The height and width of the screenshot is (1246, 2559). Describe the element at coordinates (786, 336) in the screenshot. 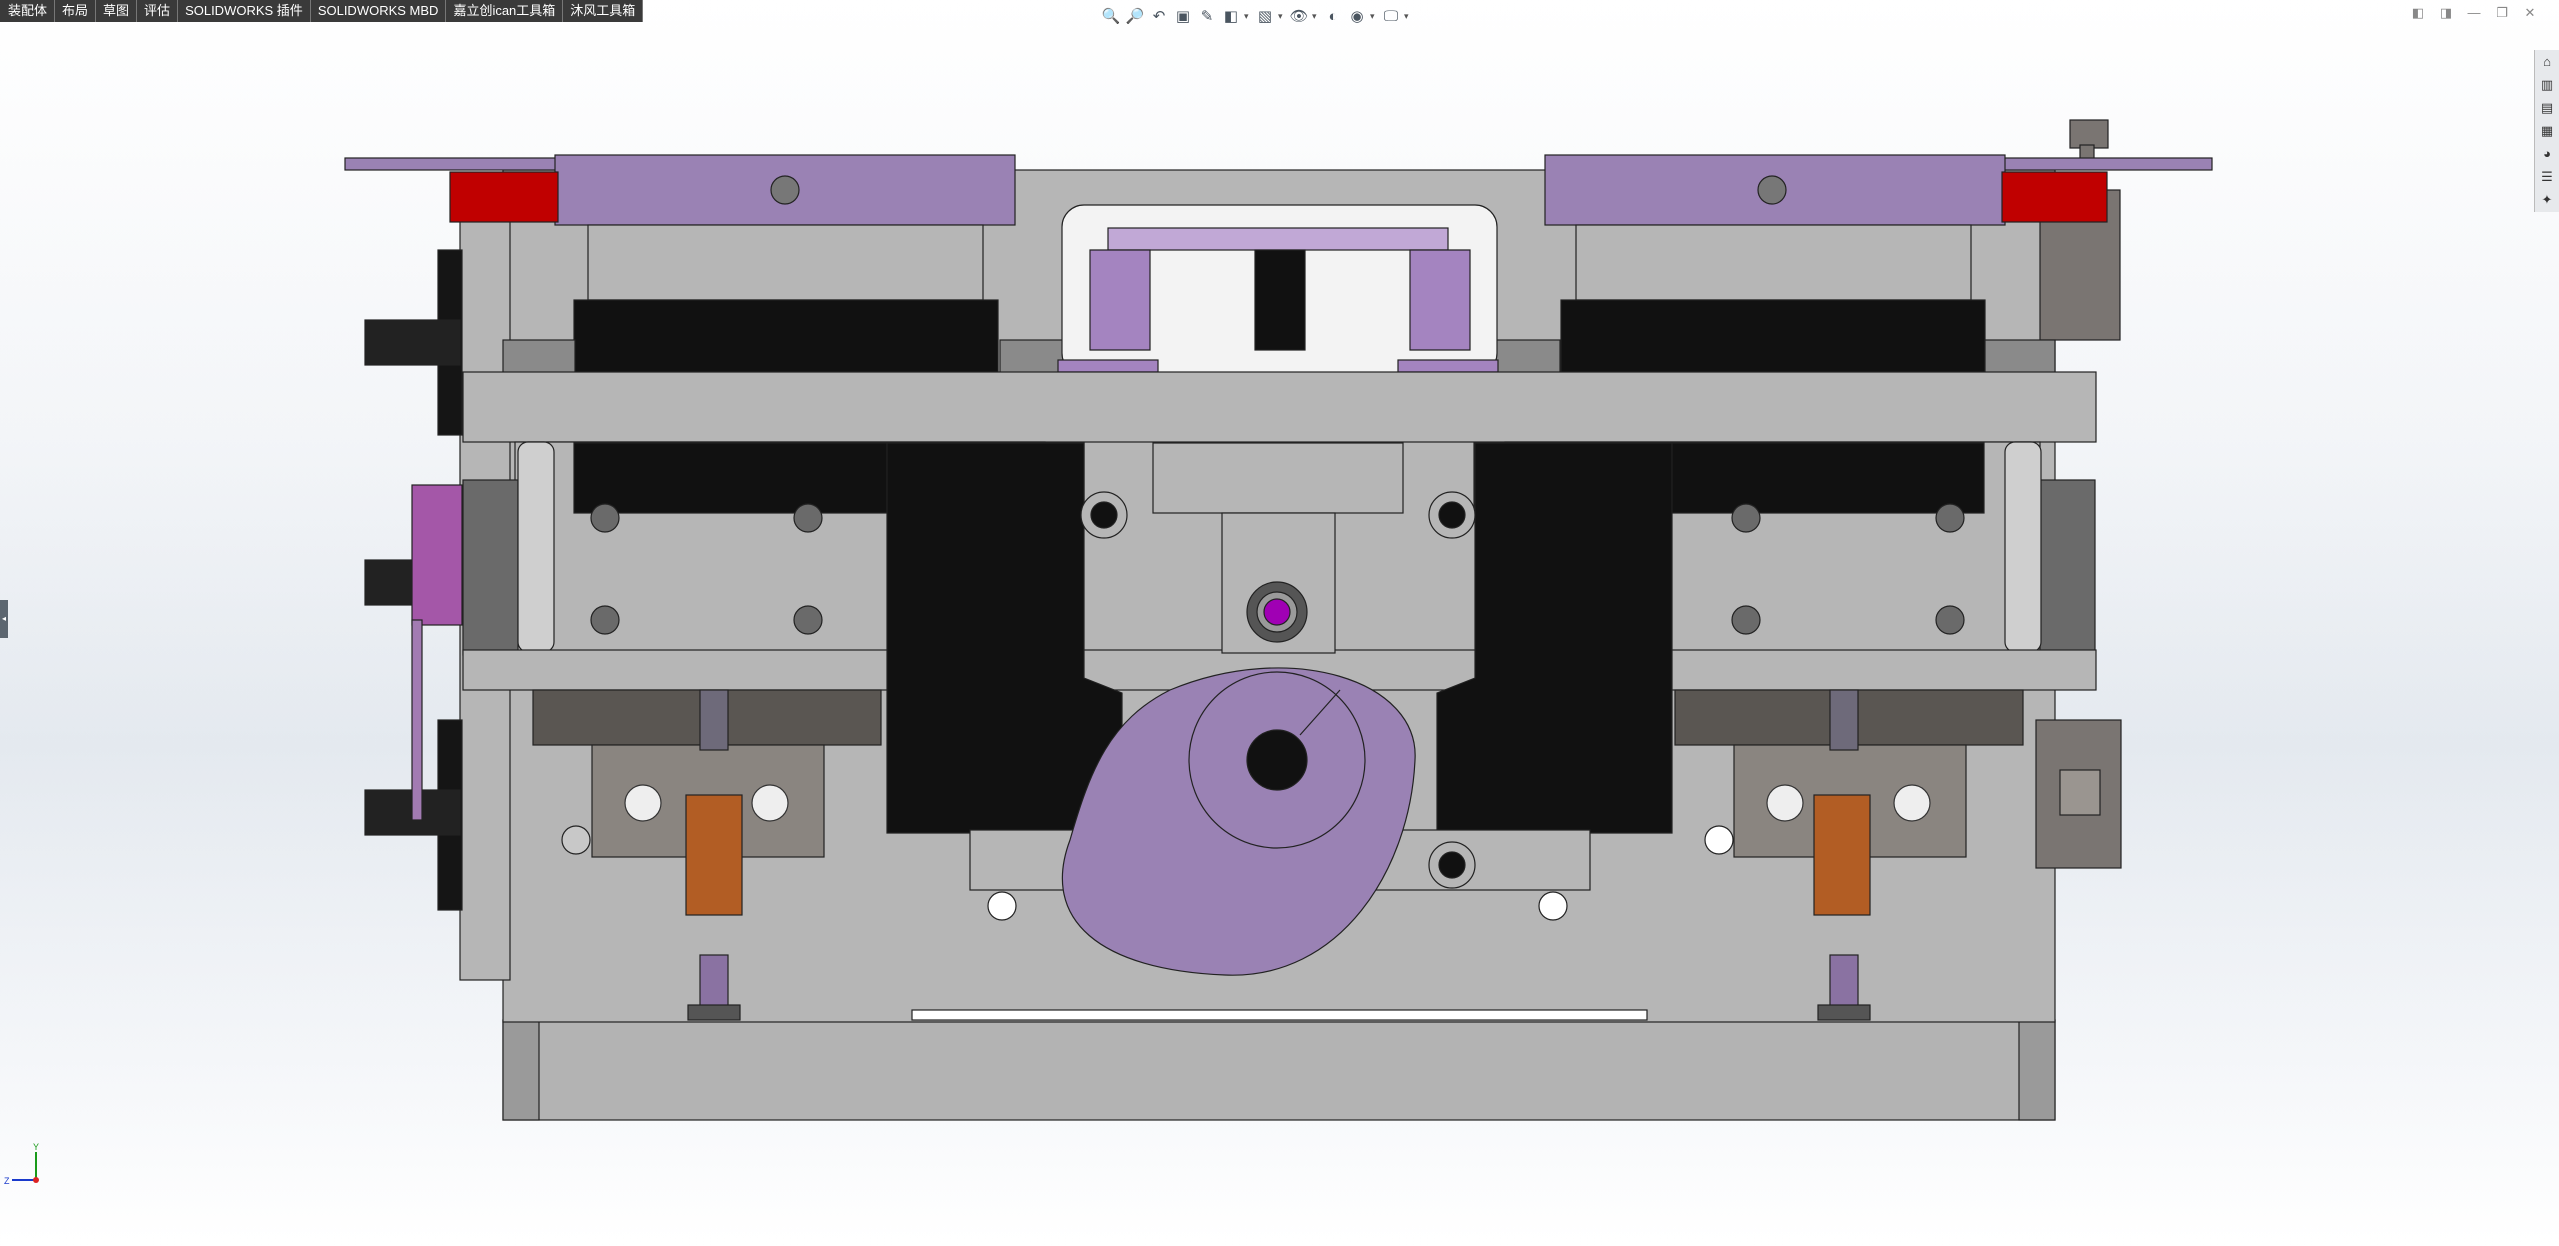

I see `left-upper-black` at that location.